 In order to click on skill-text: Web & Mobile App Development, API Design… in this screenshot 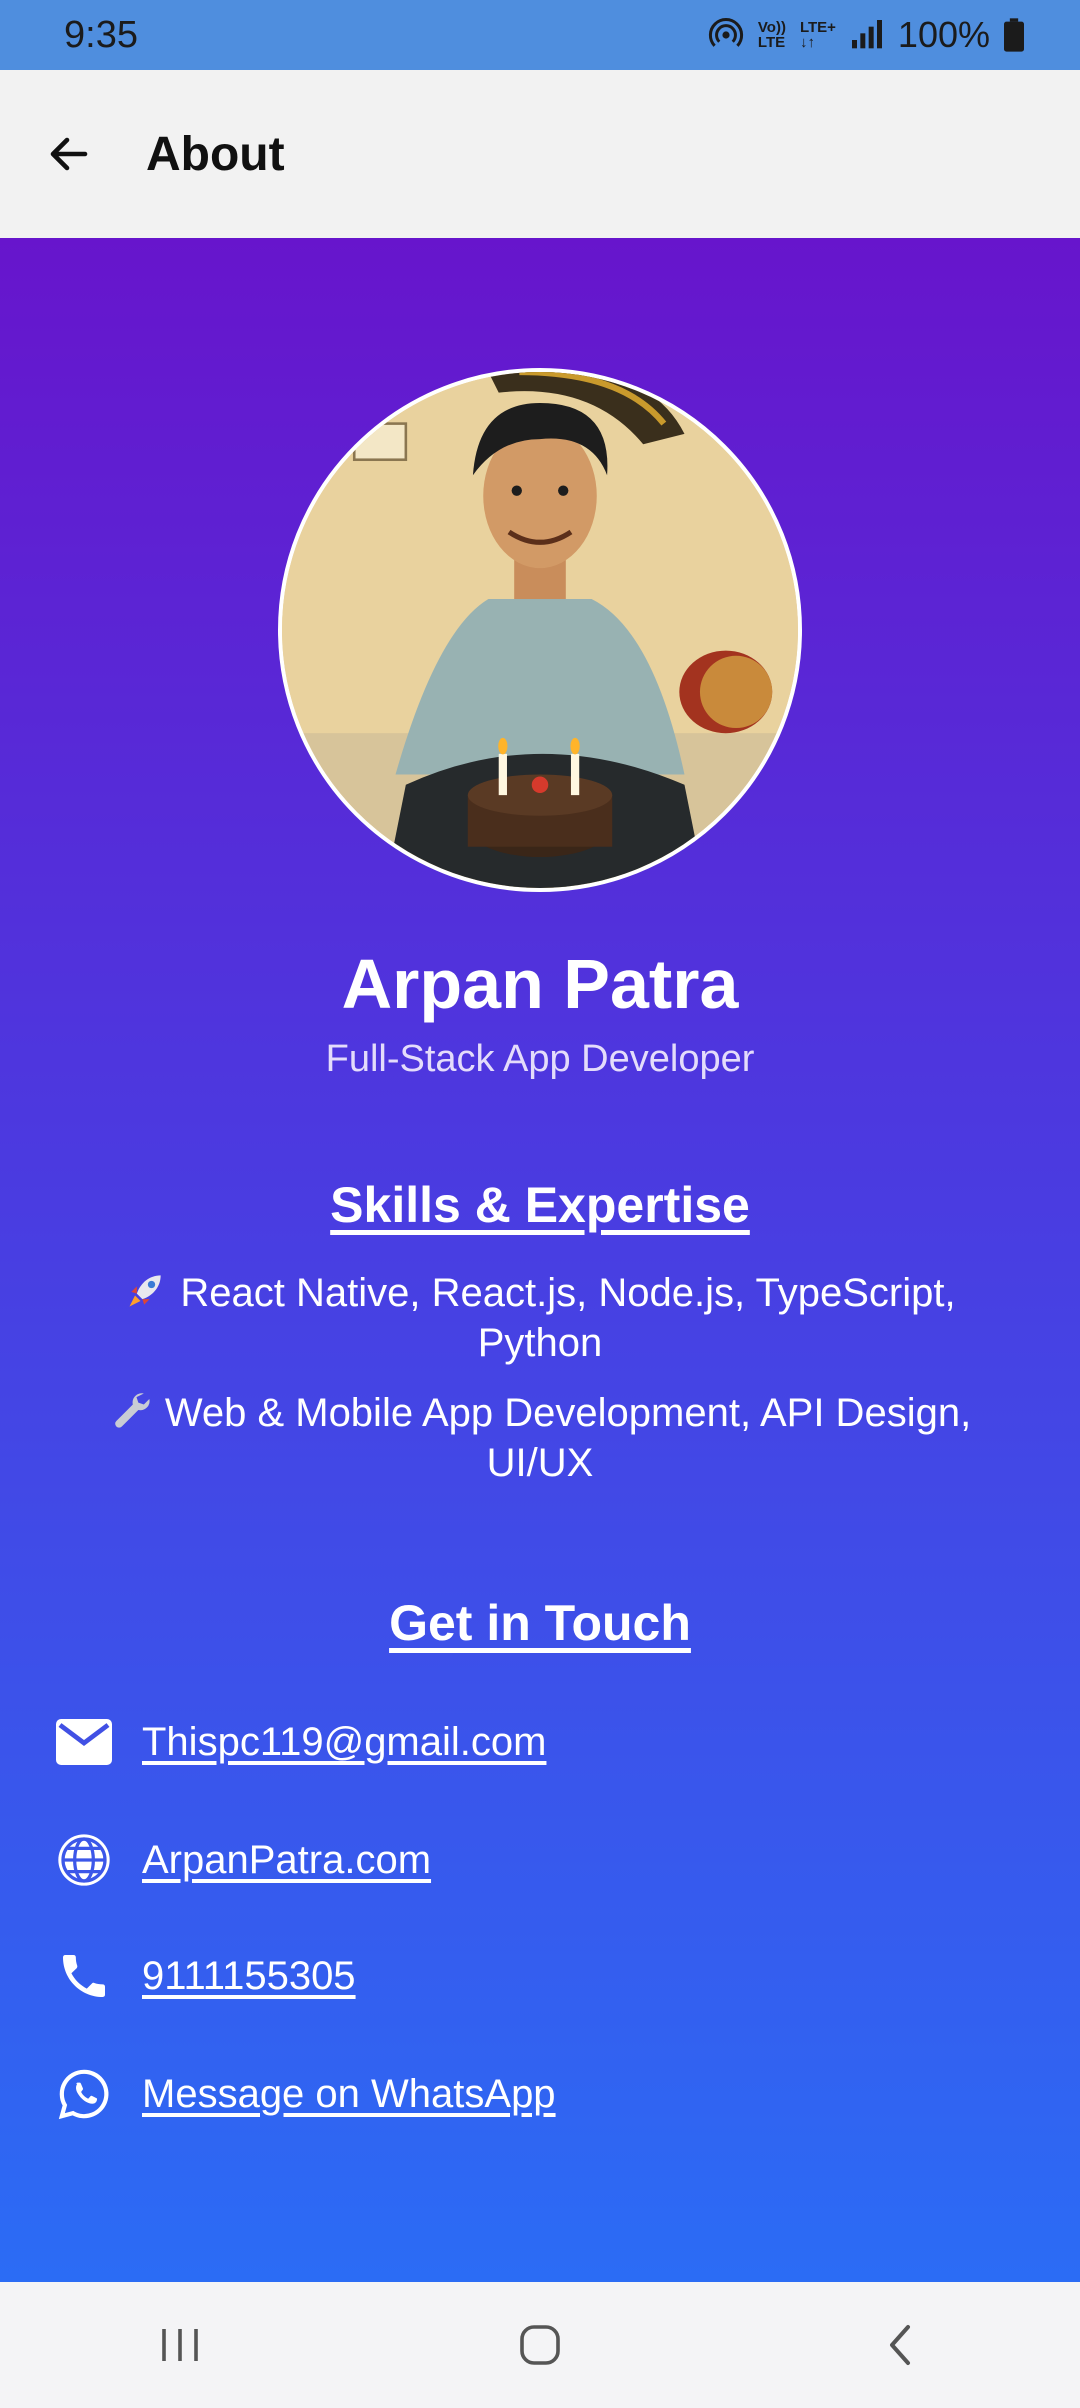, I will do `click(568, 1438)`.